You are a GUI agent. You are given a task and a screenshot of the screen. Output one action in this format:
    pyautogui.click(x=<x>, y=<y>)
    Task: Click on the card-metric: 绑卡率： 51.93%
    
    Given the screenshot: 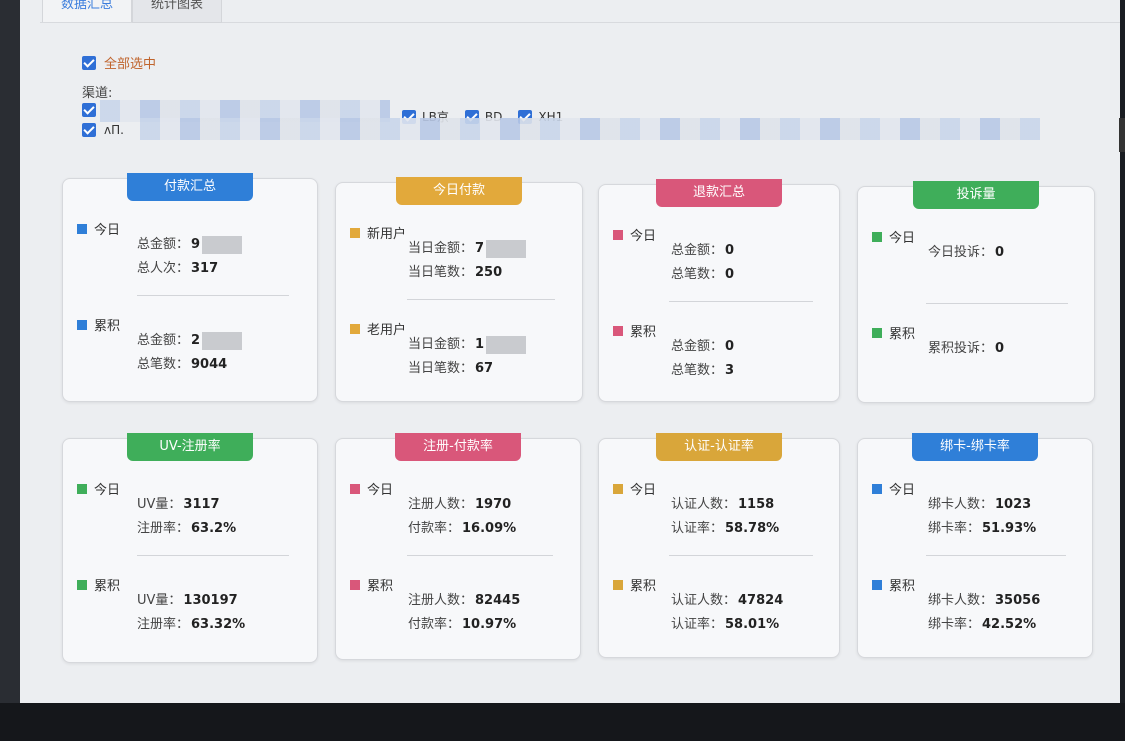 What is the action you would take?
    pyautogui.click(x=982, y=528)
    